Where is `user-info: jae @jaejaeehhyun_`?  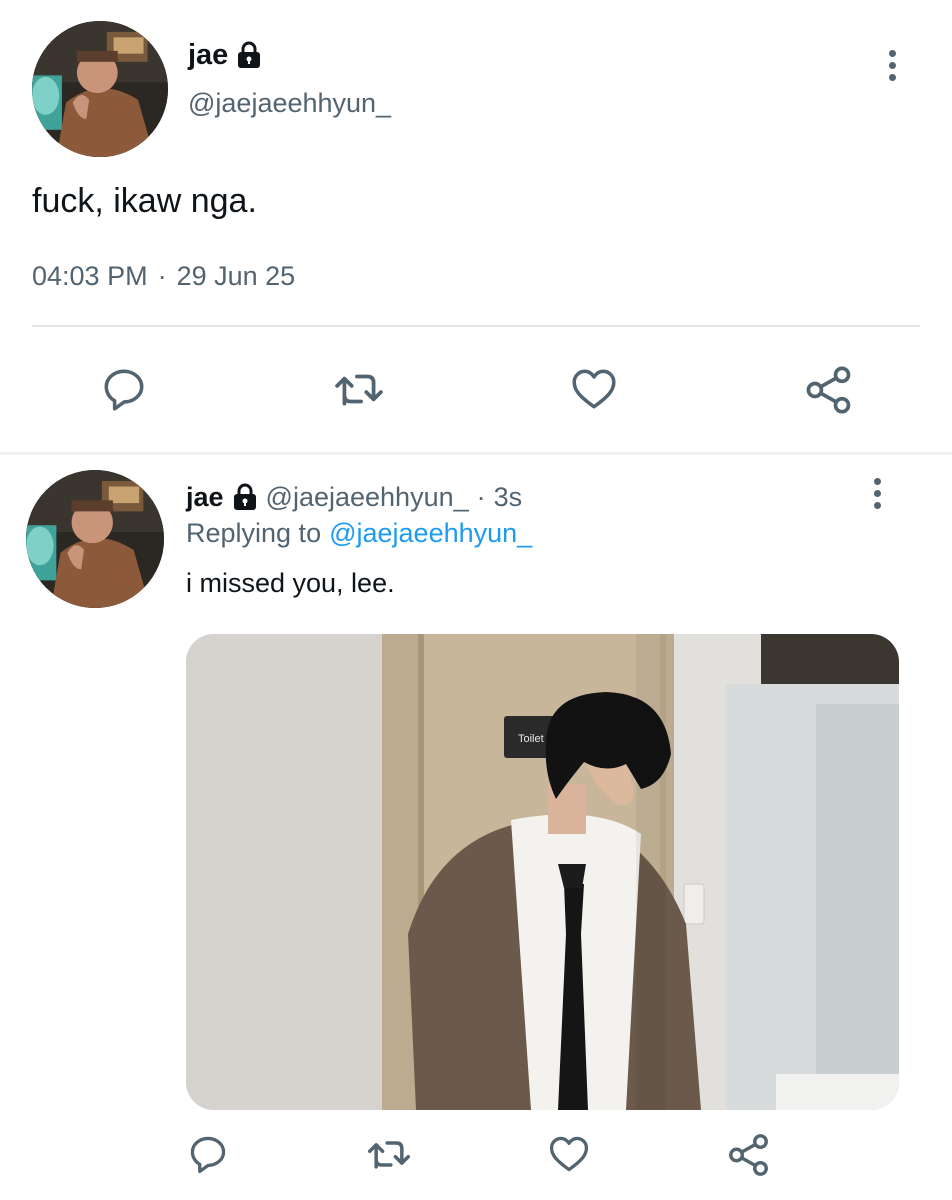 user-info: jae @jaejaeehhyun_ is located at coordinates (289, 78).